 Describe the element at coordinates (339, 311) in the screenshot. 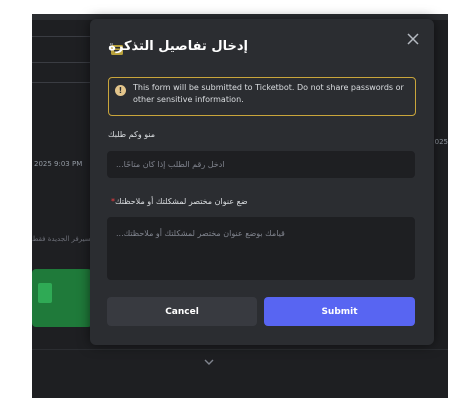

I see `submit-button: Submit` at that location.